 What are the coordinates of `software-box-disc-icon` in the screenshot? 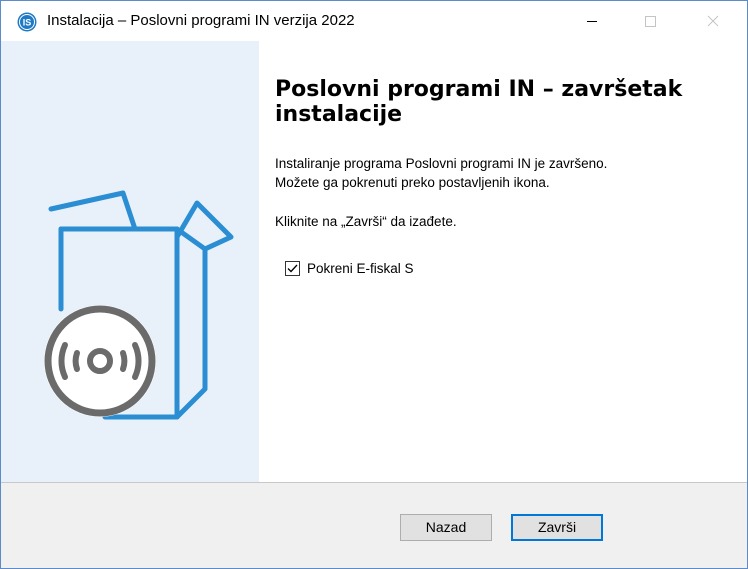 It's located at (139, 305).